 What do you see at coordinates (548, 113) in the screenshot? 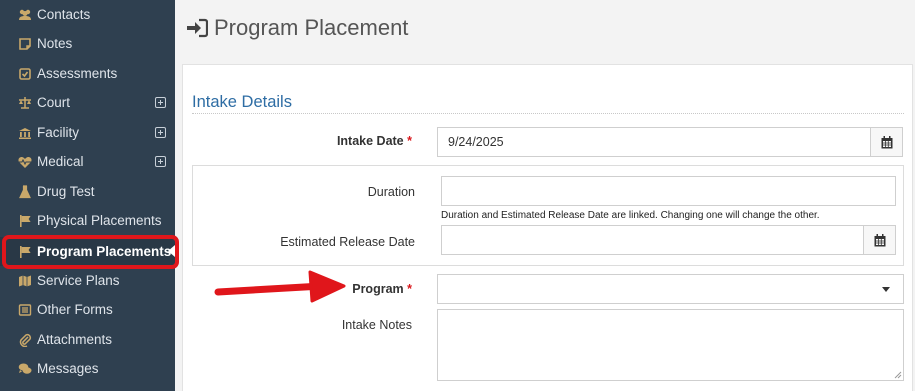
I see `section-divider` at bounding box center [548, 113].